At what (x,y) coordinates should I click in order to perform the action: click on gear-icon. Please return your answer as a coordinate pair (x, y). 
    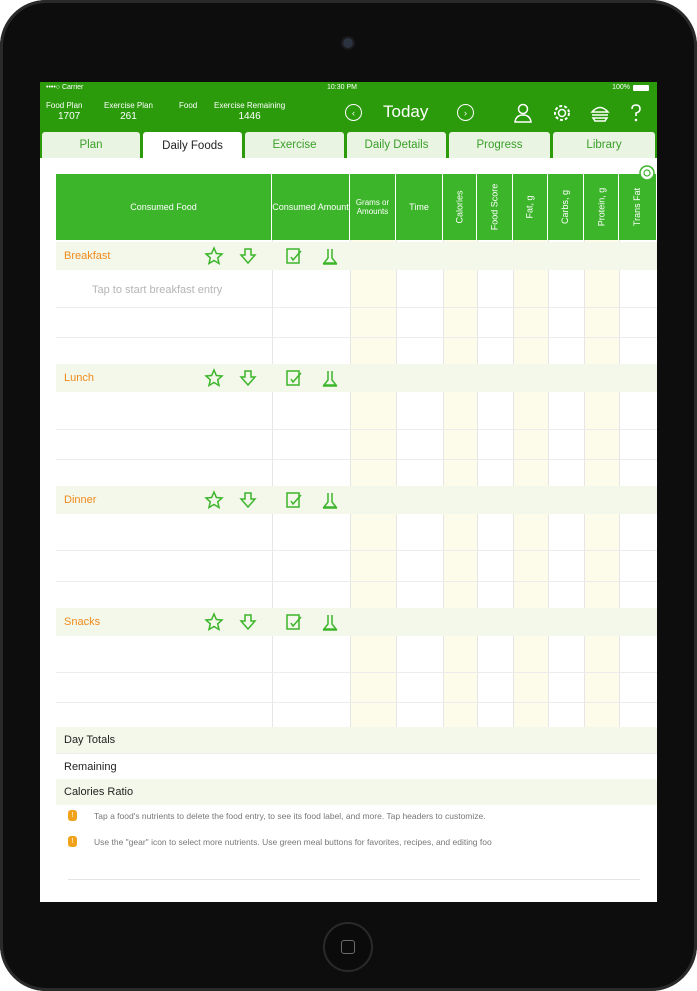
    Looking at the image, I should click on (562, 113).